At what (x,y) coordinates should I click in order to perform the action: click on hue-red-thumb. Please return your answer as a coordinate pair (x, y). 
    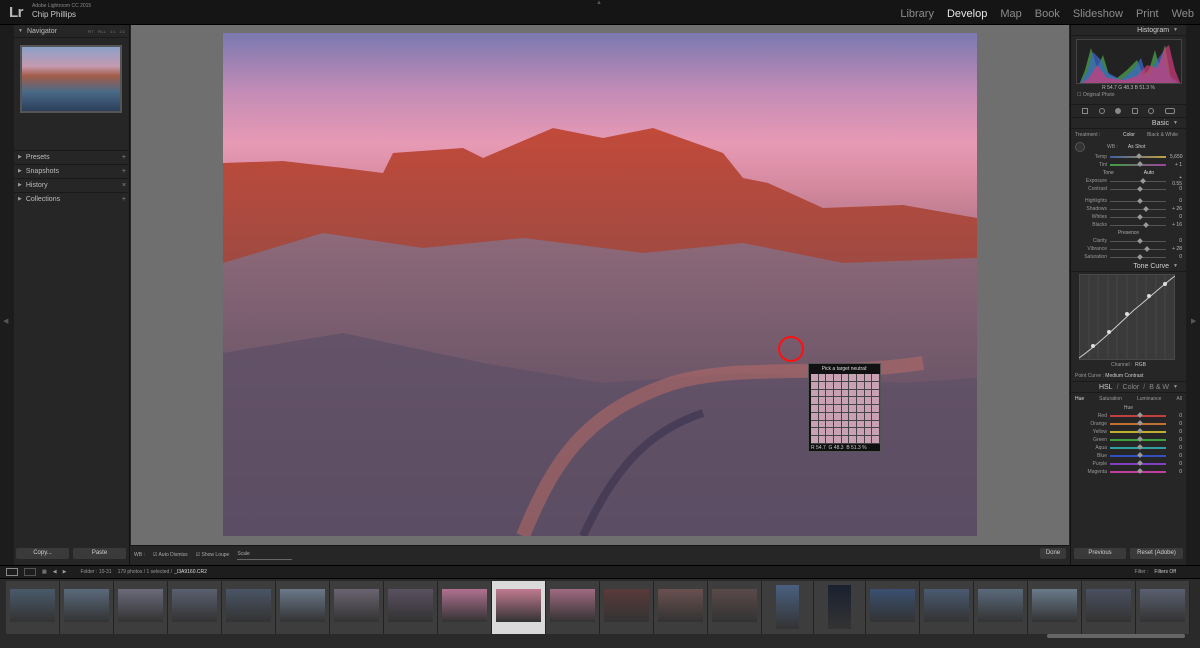
    Looking at the image, I should click on (1140, 415).